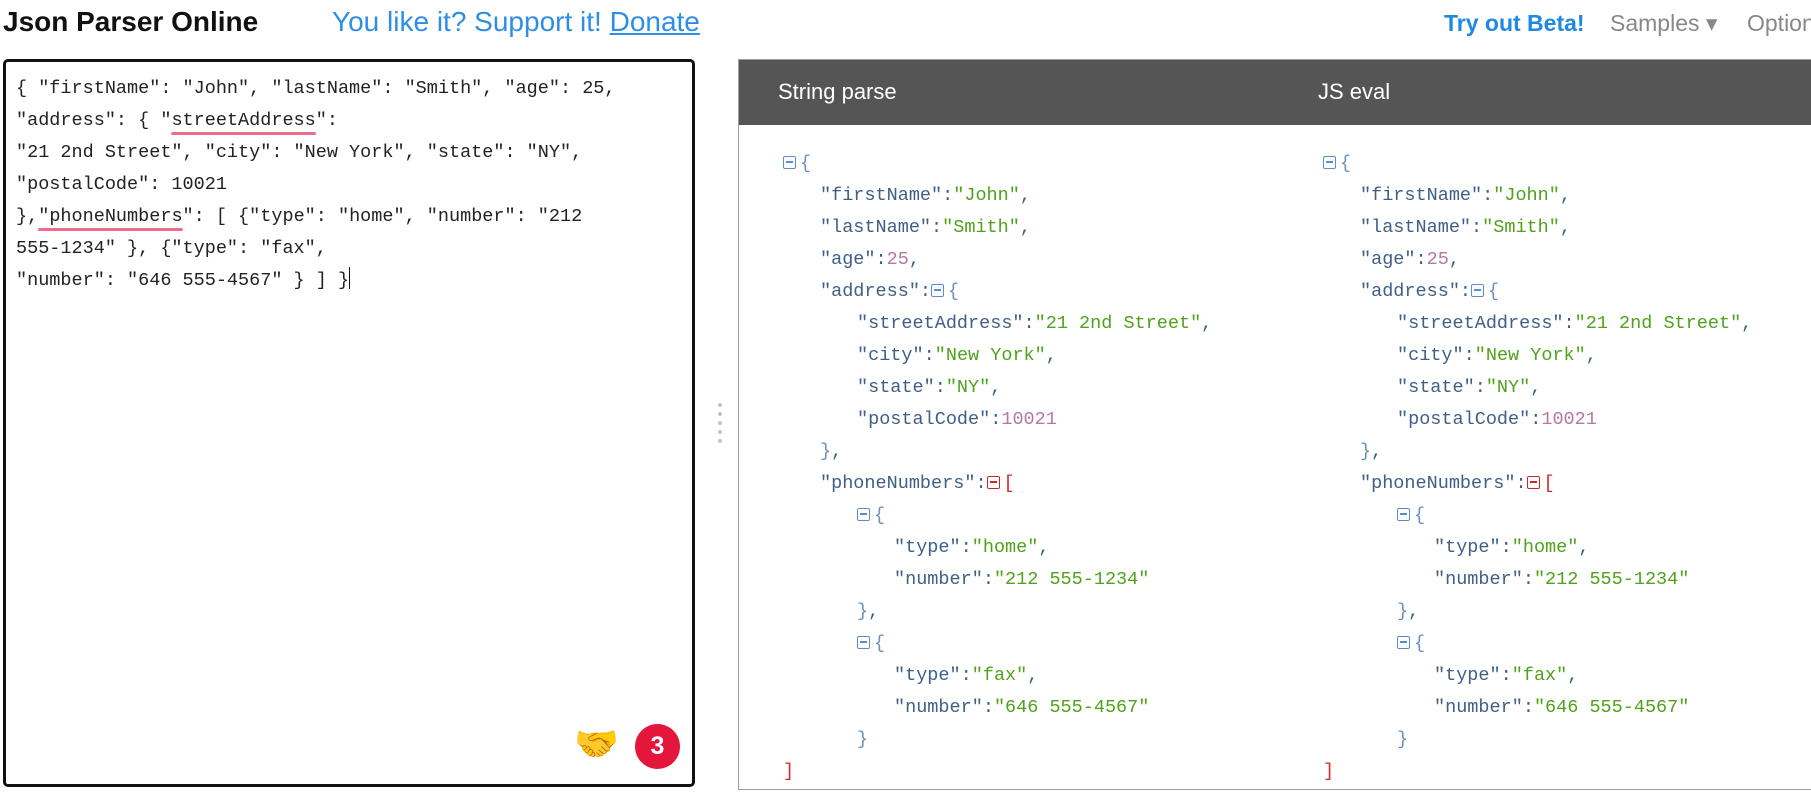 The width and height of the screenshot is (1811, 798). I want to click on tree-row: "address": {, so click(889, 292).